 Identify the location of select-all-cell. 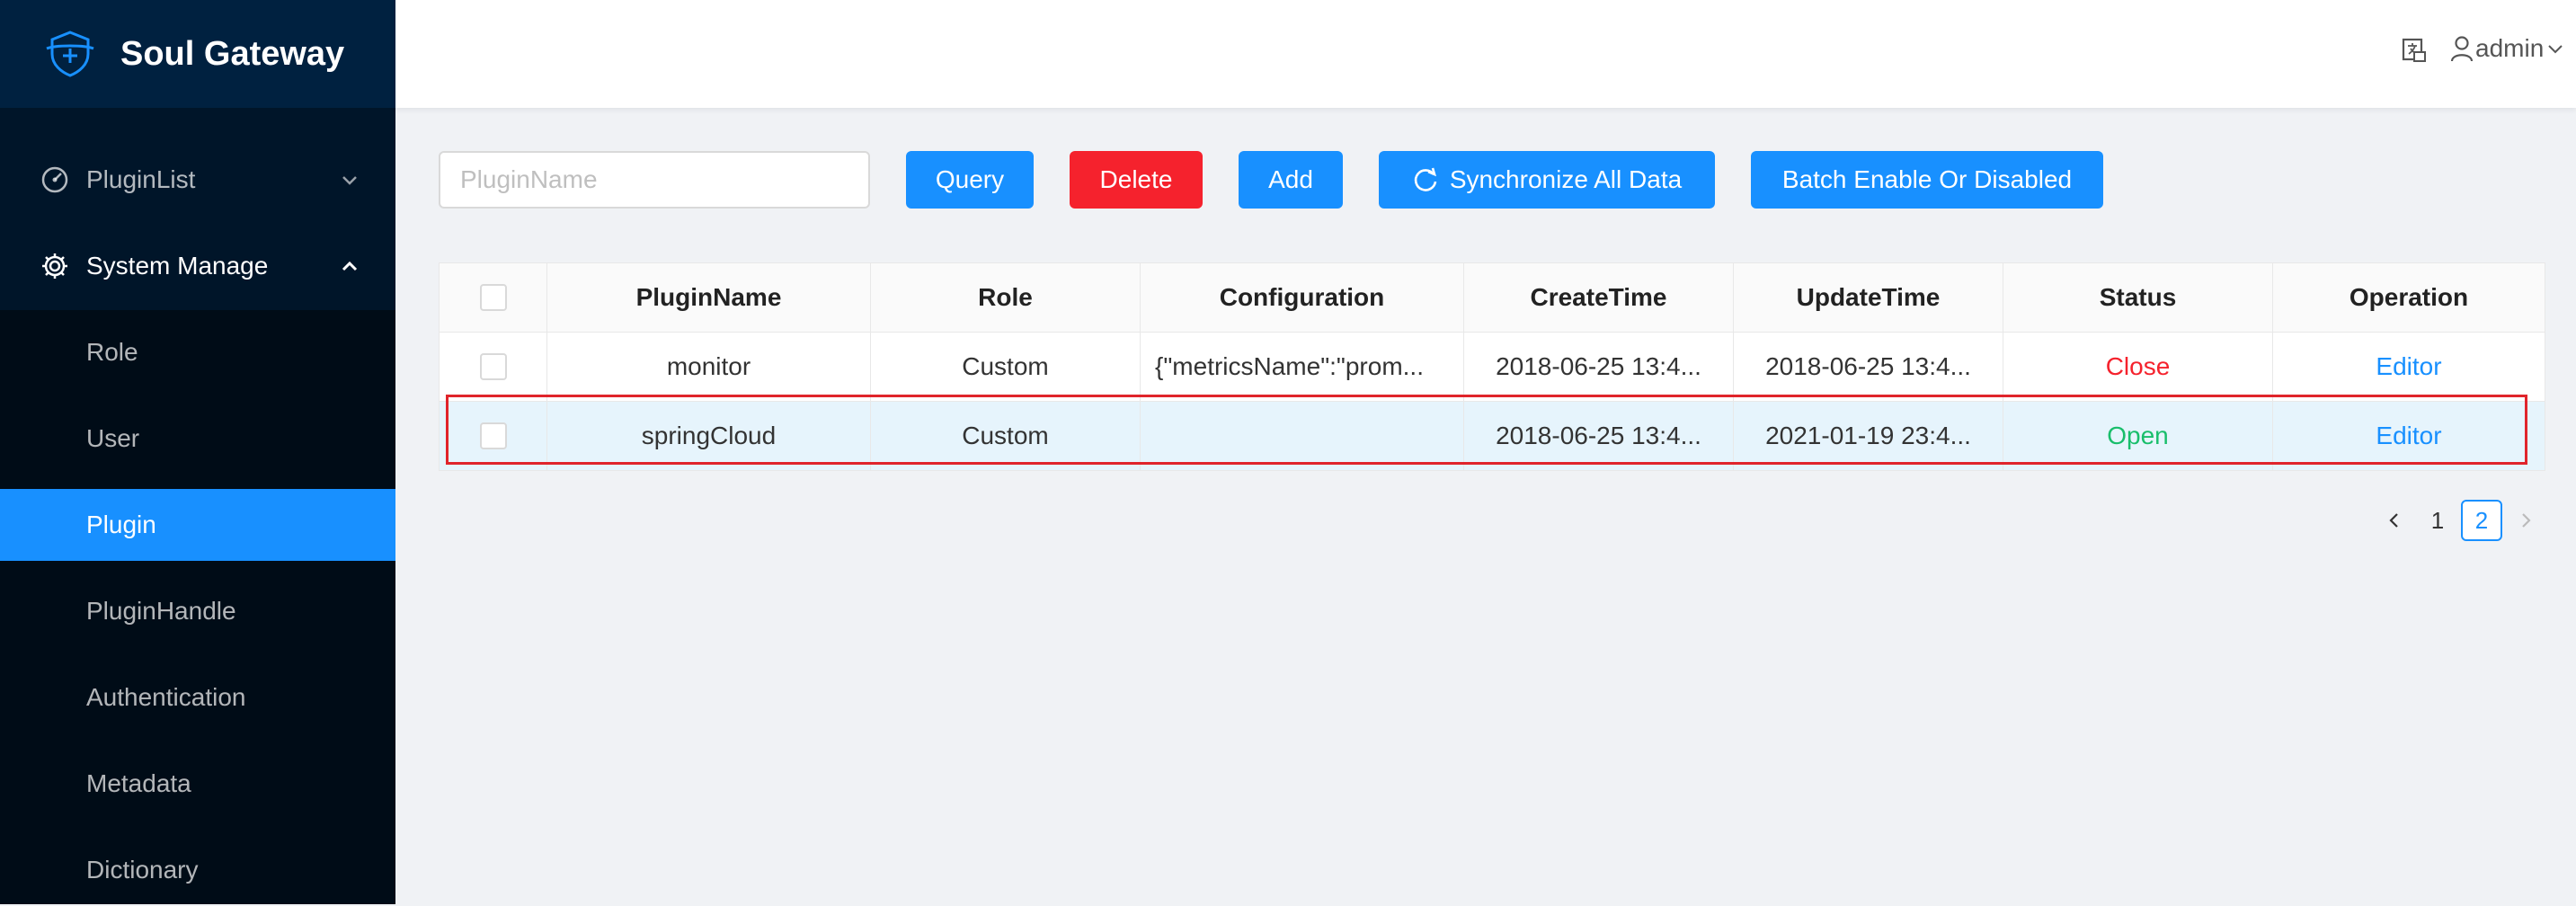
(493, 297).